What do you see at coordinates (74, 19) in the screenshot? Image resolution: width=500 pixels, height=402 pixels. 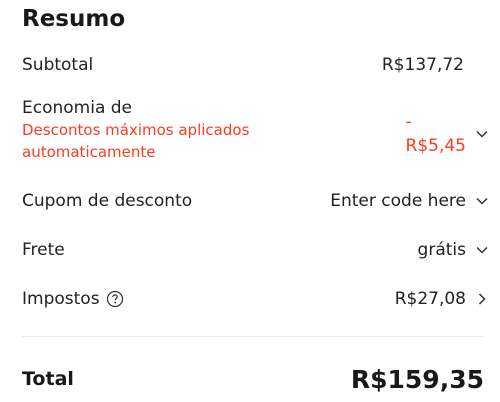 I see `summary-title: Resumo` at bounding box center [74, 19].